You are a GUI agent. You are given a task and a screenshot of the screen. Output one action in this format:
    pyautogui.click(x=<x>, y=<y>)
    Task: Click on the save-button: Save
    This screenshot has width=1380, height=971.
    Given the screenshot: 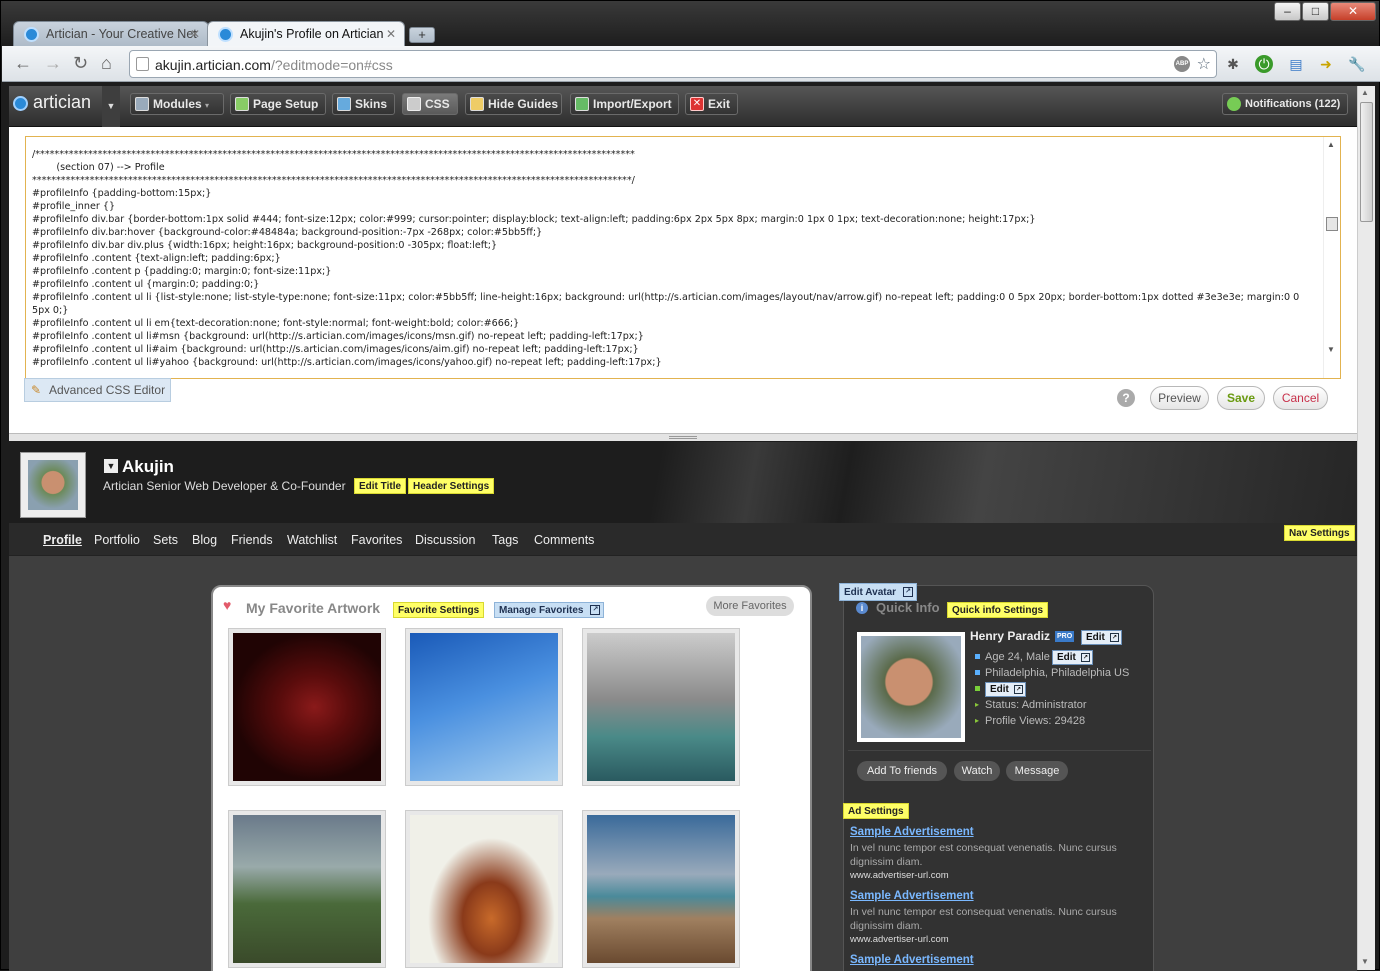 What is the action you would take?
    pyautogui.click(x=1241, y=398)
    